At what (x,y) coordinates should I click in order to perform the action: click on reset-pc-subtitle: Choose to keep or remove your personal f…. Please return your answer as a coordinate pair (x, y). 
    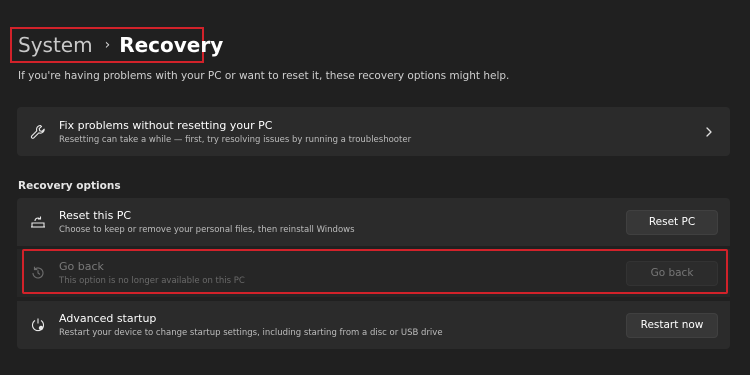
    Looking at the image, I should click on (207, 230).